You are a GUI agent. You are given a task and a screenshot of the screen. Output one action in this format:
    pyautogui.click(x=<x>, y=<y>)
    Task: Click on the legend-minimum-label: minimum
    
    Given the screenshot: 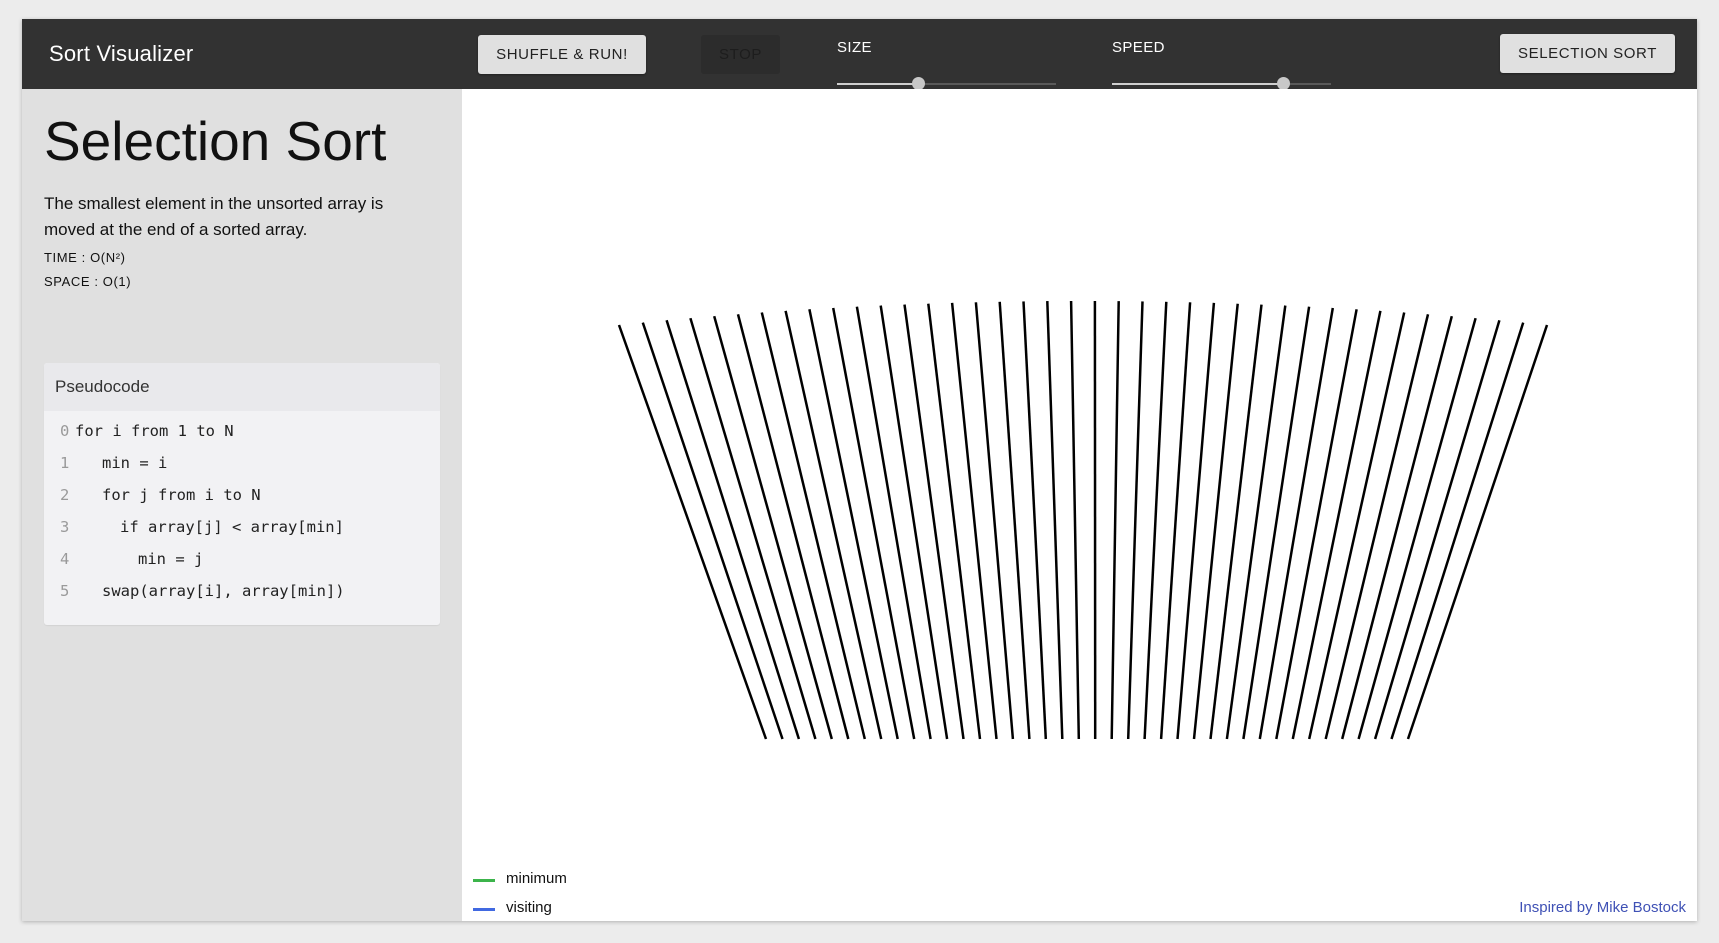 What is the action you would take?
    pyautogui.click(x=536, y=878)
    